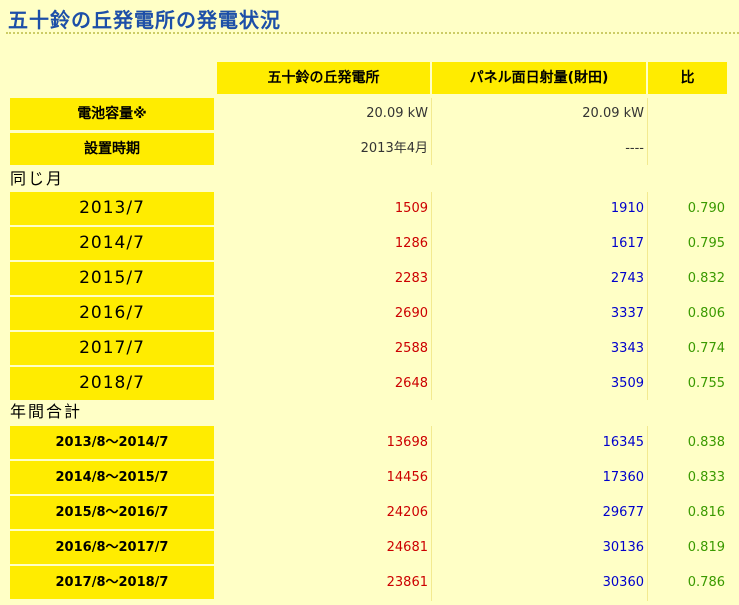  I want to click on table-row-plant: 24681, so click(407, 547).